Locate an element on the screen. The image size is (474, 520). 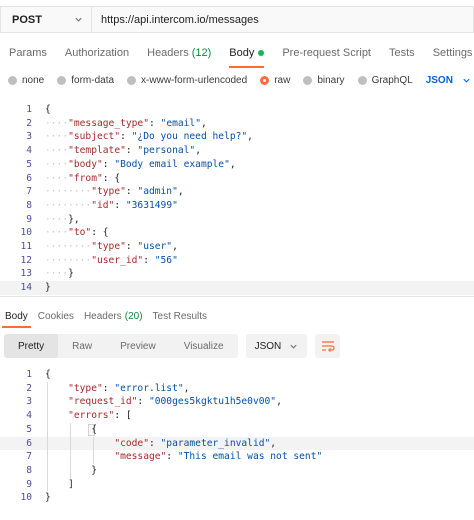
code-text: "request_id": "000ges5kgktu1h5e0v00", is located at coordinates (163, 402).